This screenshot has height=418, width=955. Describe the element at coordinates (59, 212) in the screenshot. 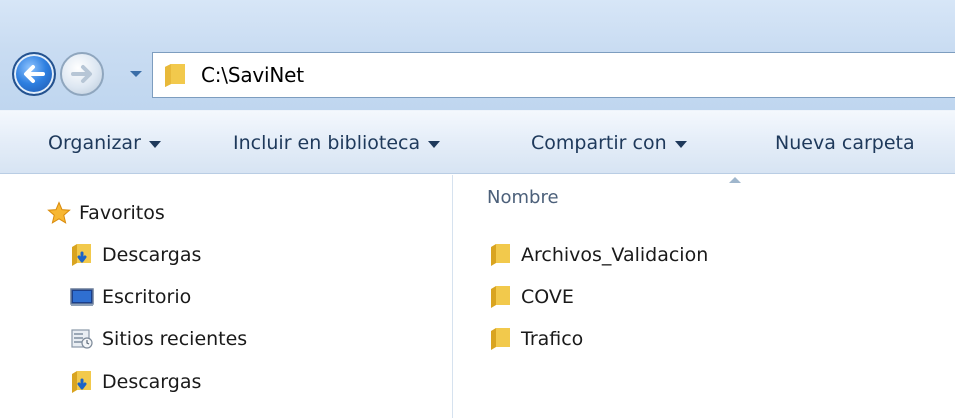

I see `star-icon` at that location.